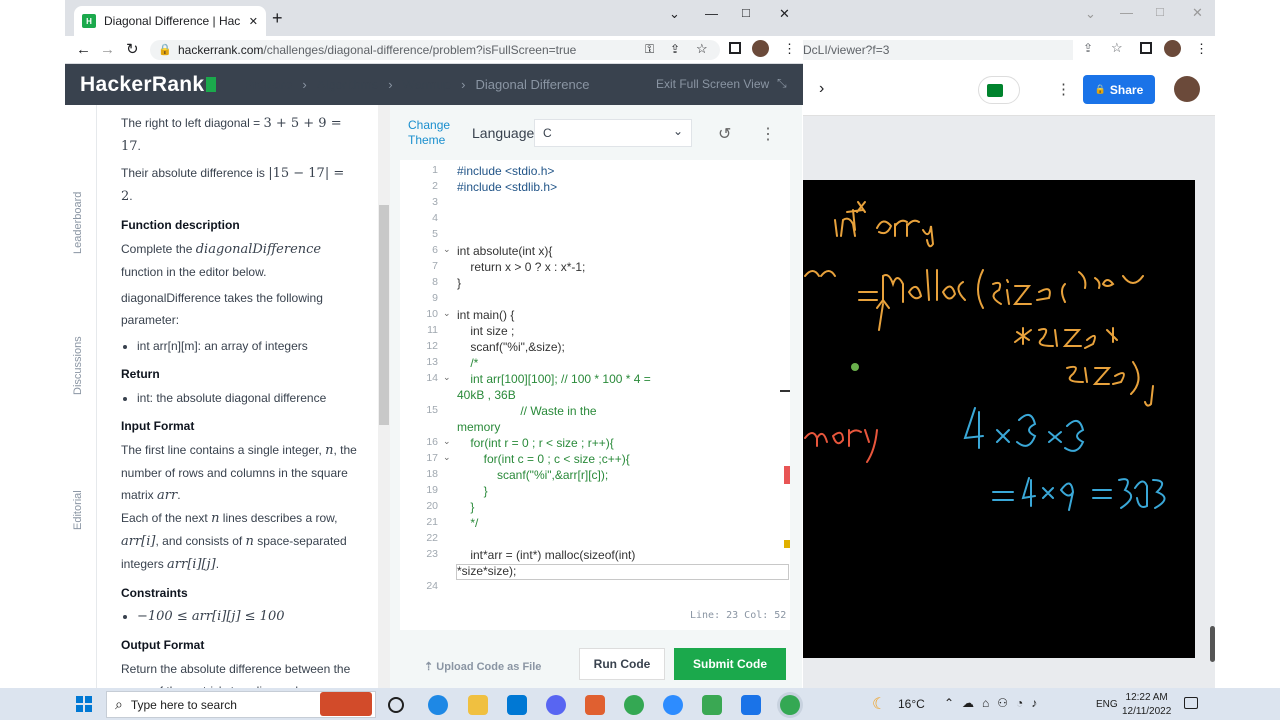 This screenshot has height=720, width=1280. I want to click on back-arrow-icon: ←, so click(83, 49).